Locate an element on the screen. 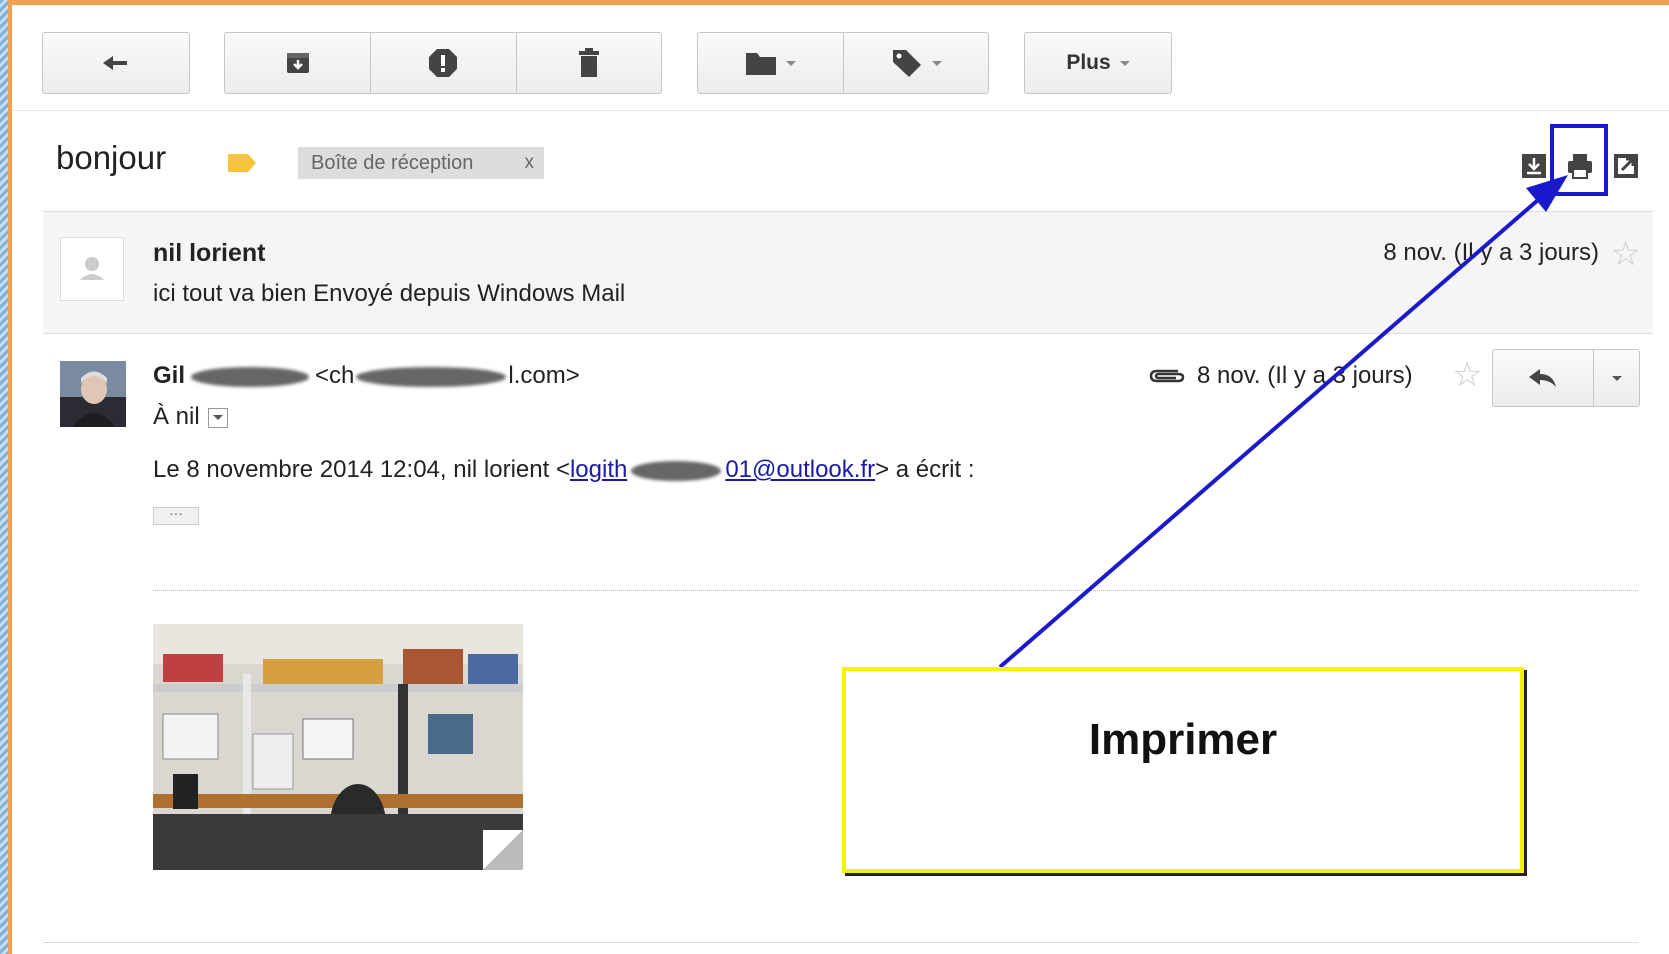 Image resolution: width=1669 pixels, height=954 pixels. toolbar-group-organize is located at coordinates (843, 63).